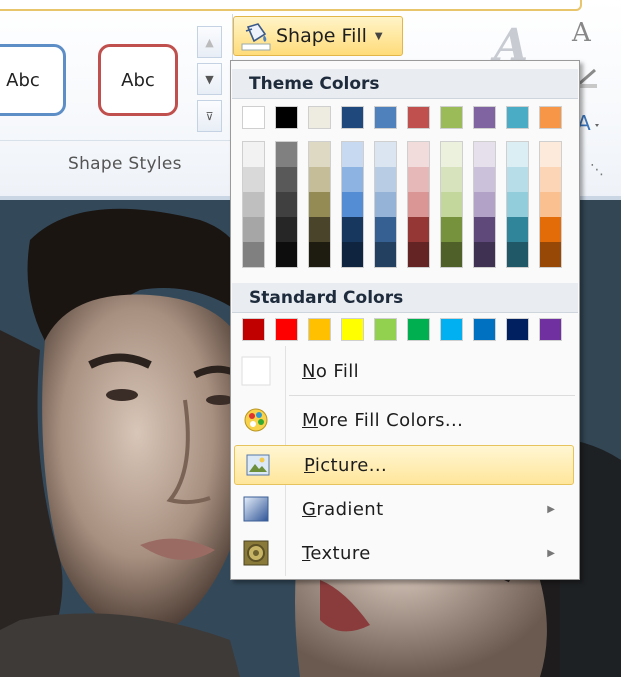  I want to click on gradient-icon, so click(256, 509).